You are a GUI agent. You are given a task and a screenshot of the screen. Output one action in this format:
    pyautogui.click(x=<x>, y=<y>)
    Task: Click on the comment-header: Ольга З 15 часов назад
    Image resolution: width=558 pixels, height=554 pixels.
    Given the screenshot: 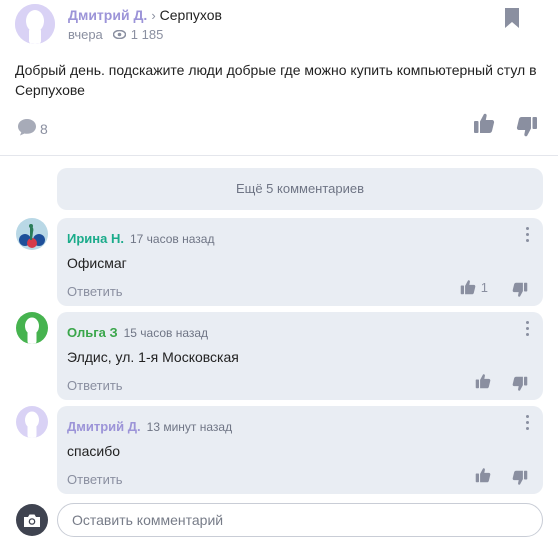 What is the action you would take?
    pyautogui.click(x=137, y=332)
    